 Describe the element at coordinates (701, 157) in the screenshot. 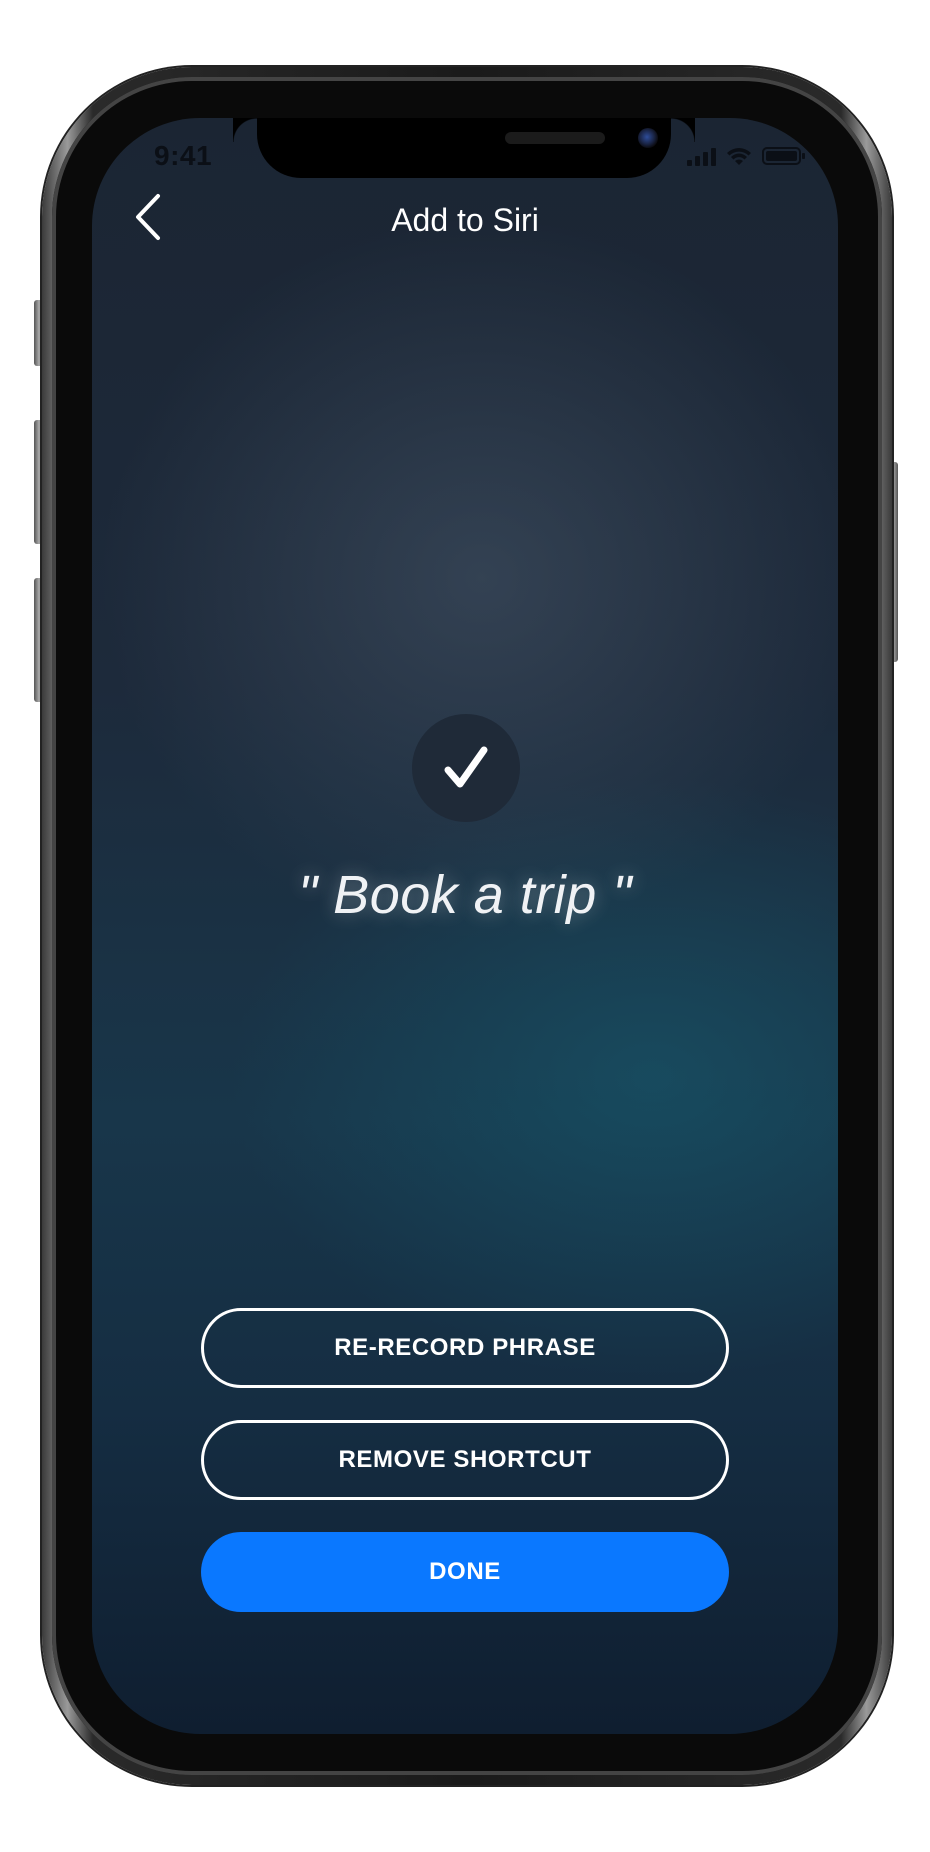

I see `signal-icon` at that location.